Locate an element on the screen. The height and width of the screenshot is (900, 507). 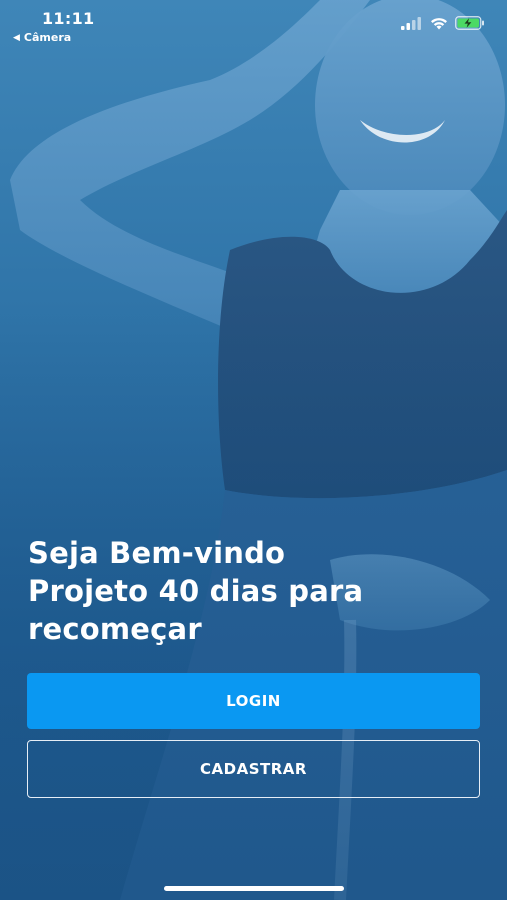
status-icons is located at coordinates (443, 23).